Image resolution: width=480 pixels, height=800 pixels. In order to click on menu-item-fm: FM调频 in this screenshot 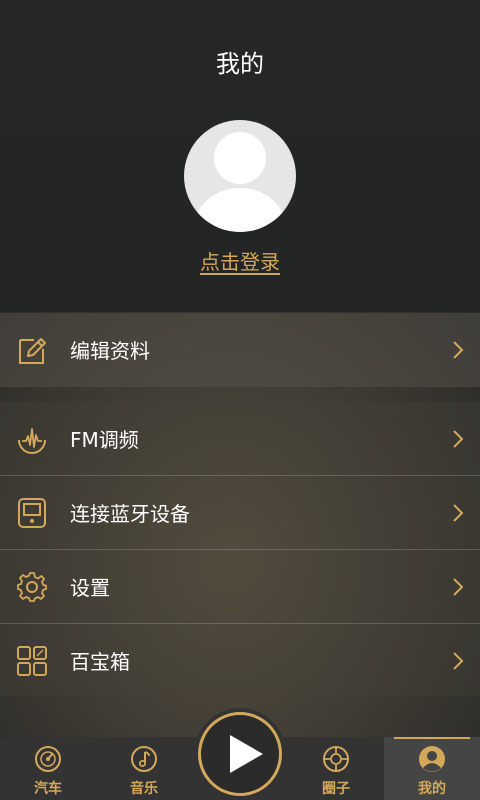, I will do `click(240, 438)`.